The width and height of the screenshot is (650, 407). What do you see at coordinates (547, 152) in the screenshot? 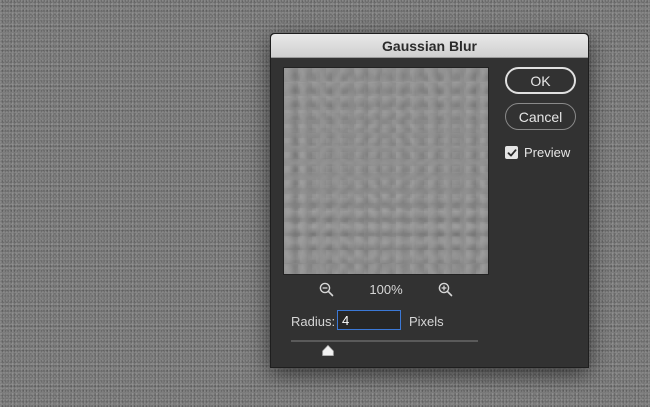
I see `preview-label: Preview` at bounding box center [547, 152].